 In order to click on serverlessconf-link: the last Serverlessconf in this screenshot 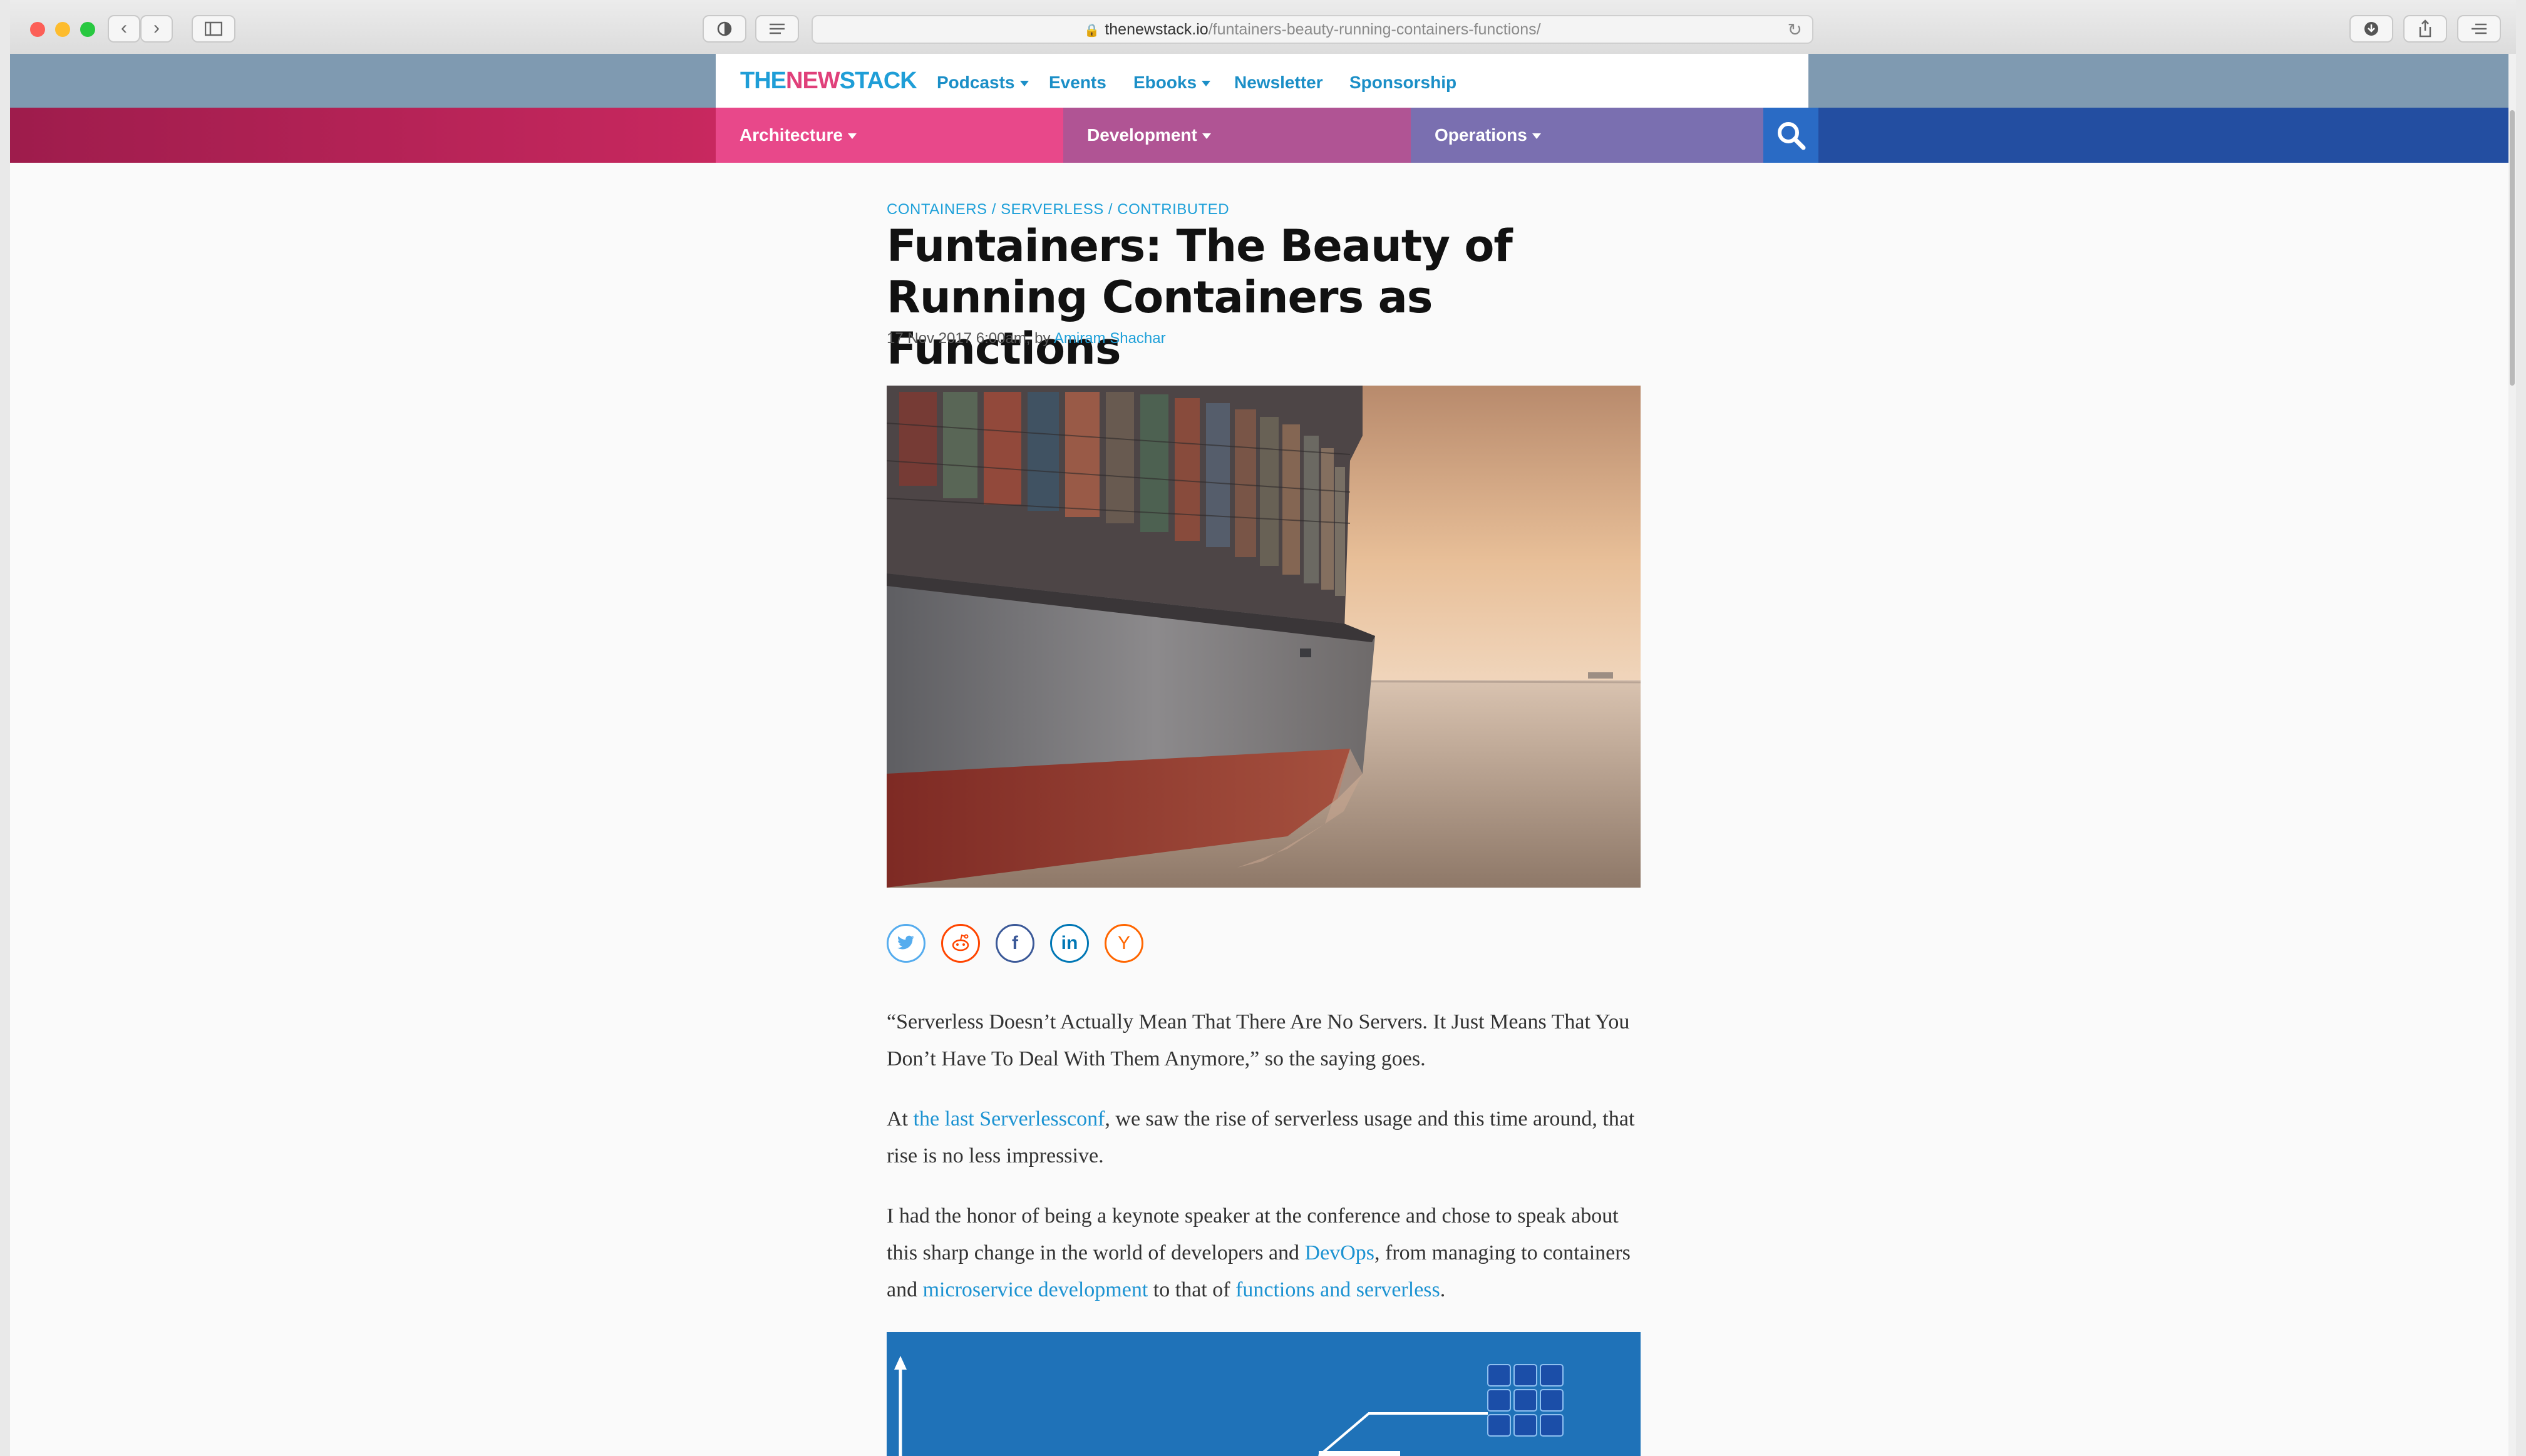, I will do `click(1009, 1119)`.